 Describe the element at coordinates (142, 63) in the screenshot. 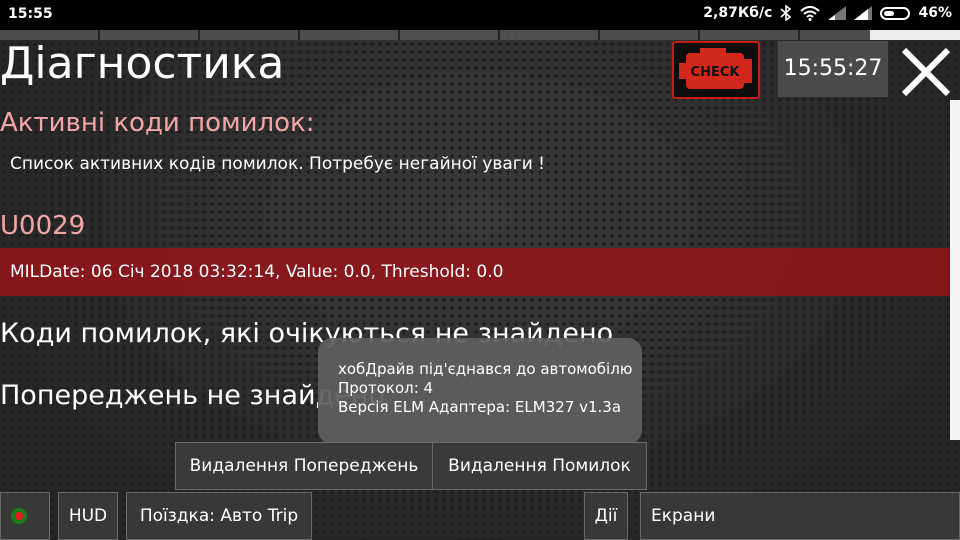

I see `page-title: Діагностика` at that location.